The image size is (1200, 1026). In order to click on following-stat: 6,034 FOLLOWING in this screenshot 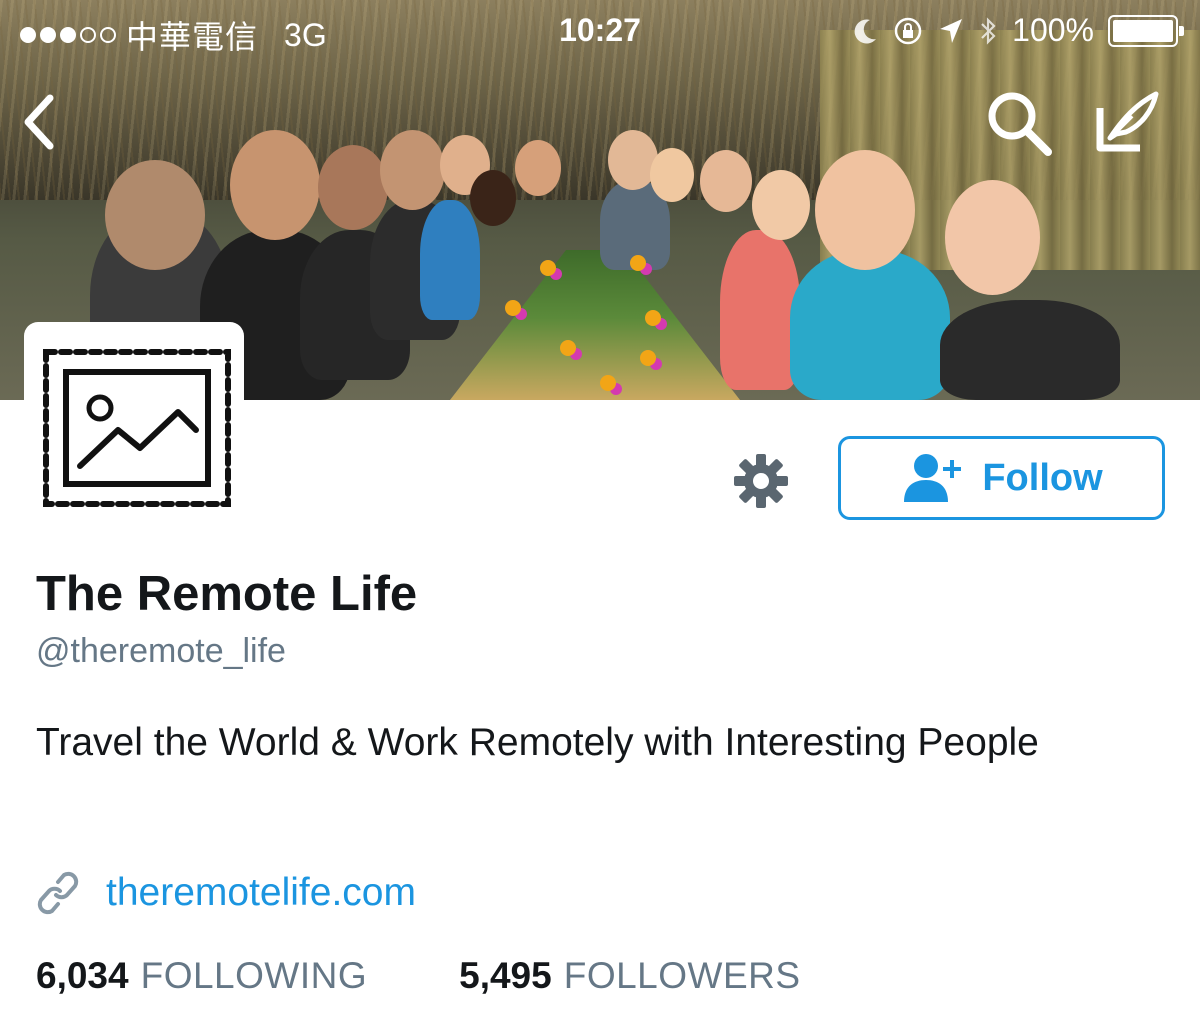, I will do `click(201, 976)`.